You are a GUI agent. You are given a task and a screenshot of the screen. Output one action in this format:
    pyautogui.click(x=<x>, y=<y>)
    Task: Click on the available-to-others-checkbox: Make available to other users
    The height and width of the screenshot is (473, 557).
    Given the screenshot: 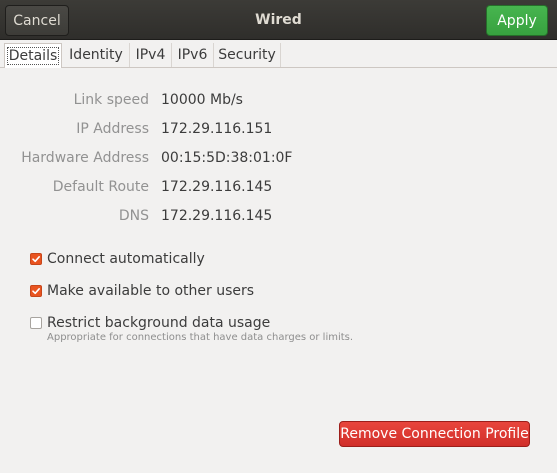 What is the action you would take?
    pyautogui.click(x=142, y=291)
    